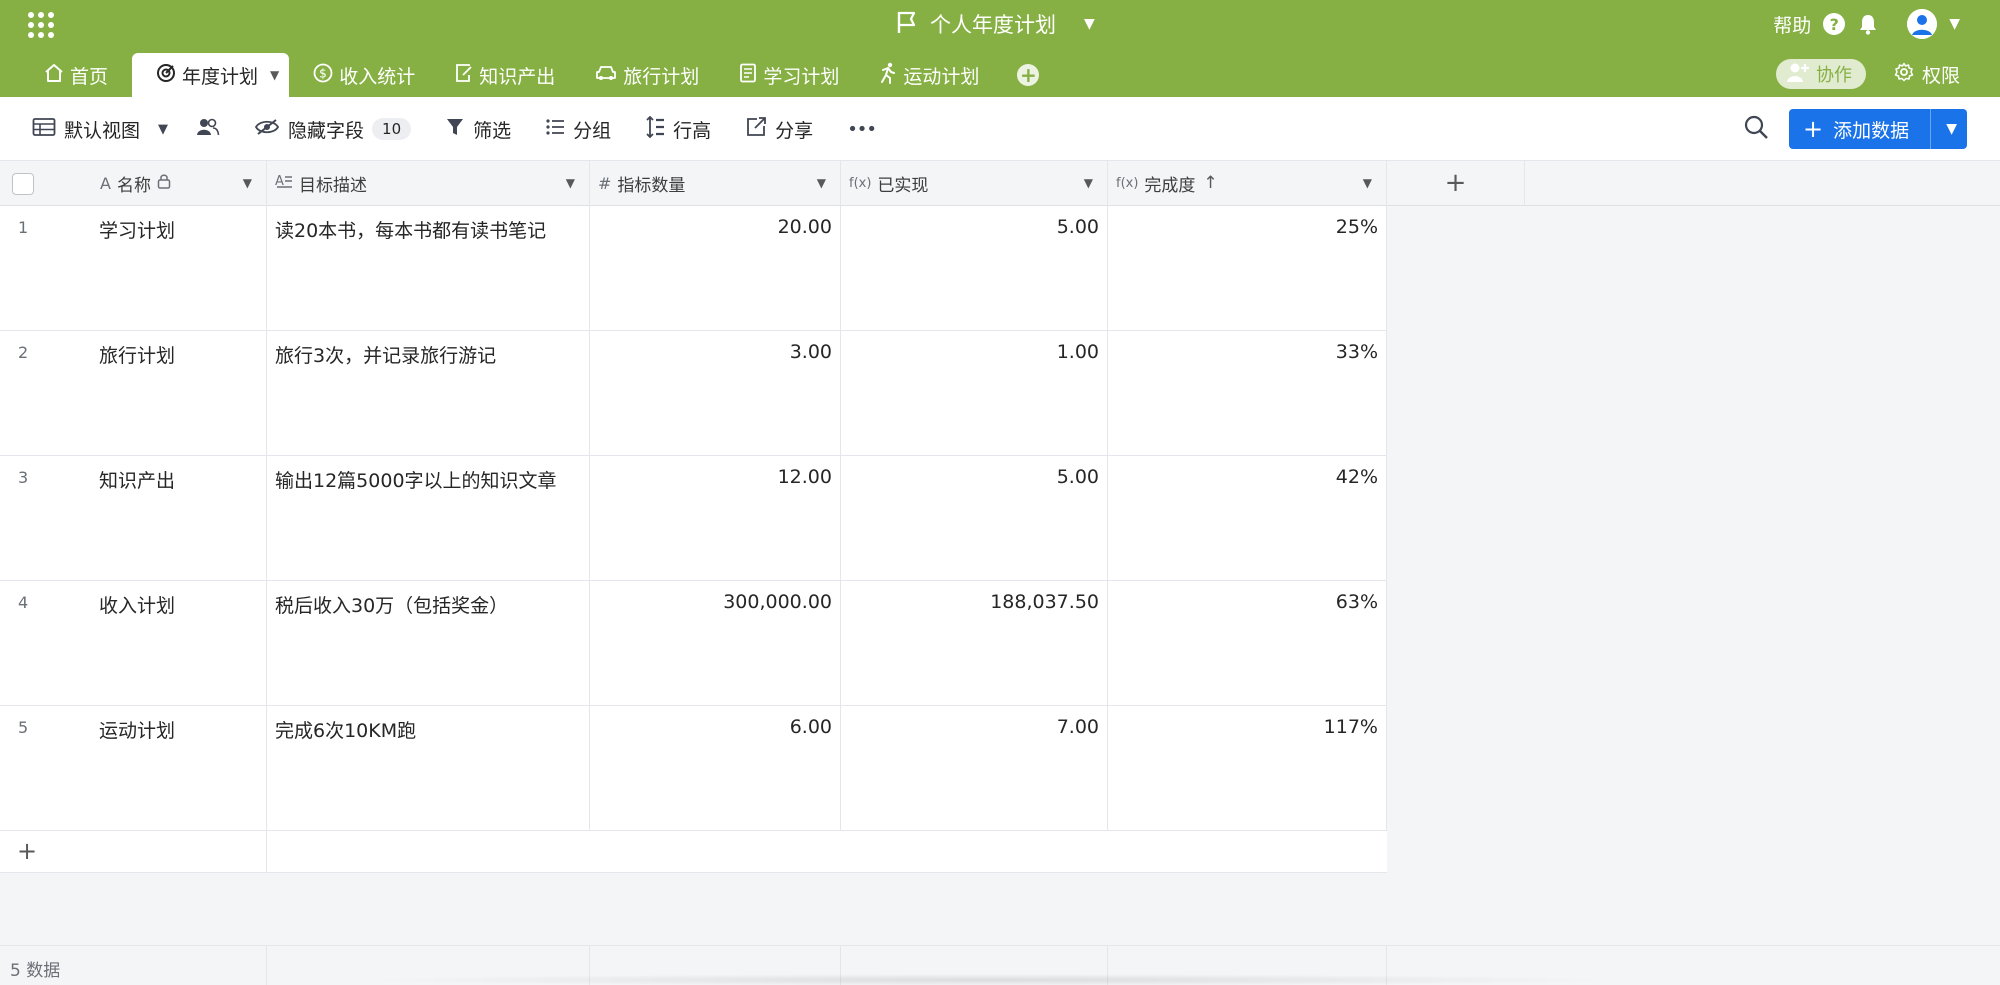  I want to click on permission-button: 权限, so click(1927, 74).